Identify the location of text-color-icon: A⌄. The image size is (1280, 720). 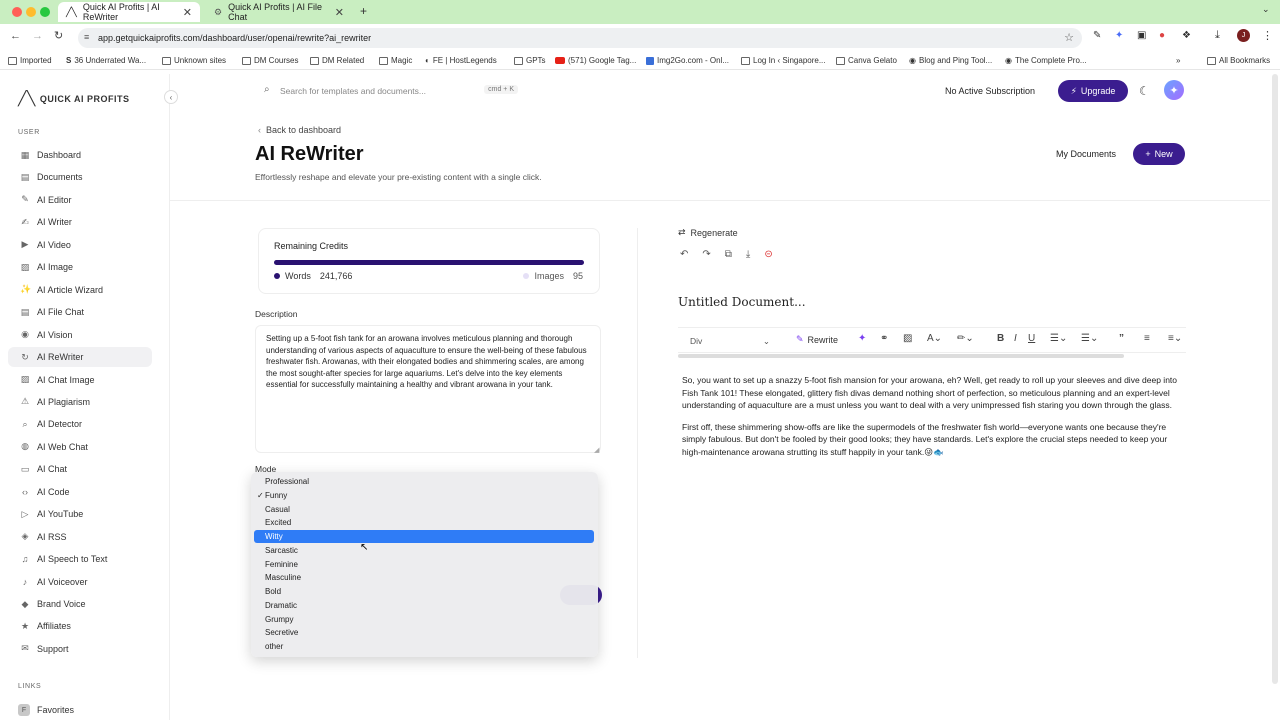
(934, 338).